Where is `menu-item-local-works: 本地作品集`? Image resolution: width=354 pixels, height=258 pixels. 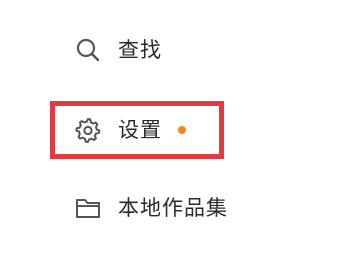
menu-item-local-works: 本地作品集 is located at coordinates (151, 208).